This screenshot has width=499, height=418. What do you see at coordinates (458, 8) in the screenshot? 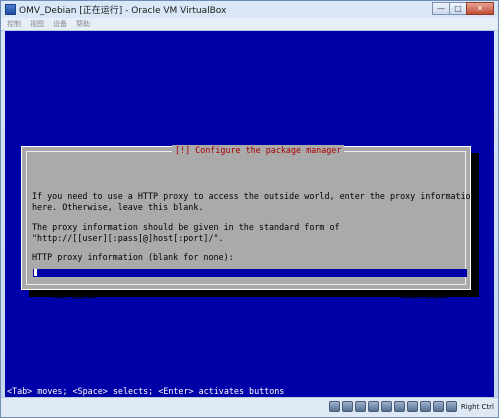
I see `maximize-button: □` at bounding box center [458, 8].